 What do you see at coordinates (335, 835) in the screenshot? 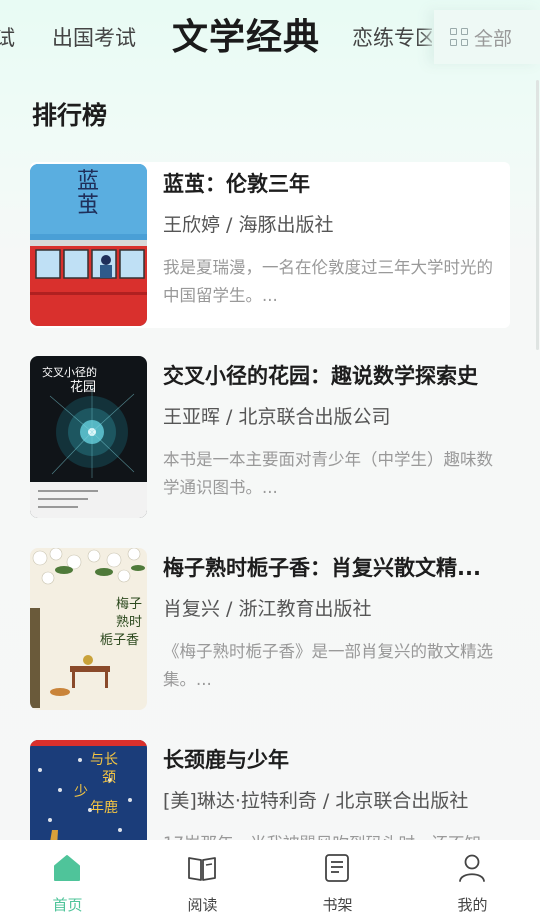
I see `book-description: 17岁那年，当我被飓风吹到码头时，还不知` at bounding box center [335, 835].